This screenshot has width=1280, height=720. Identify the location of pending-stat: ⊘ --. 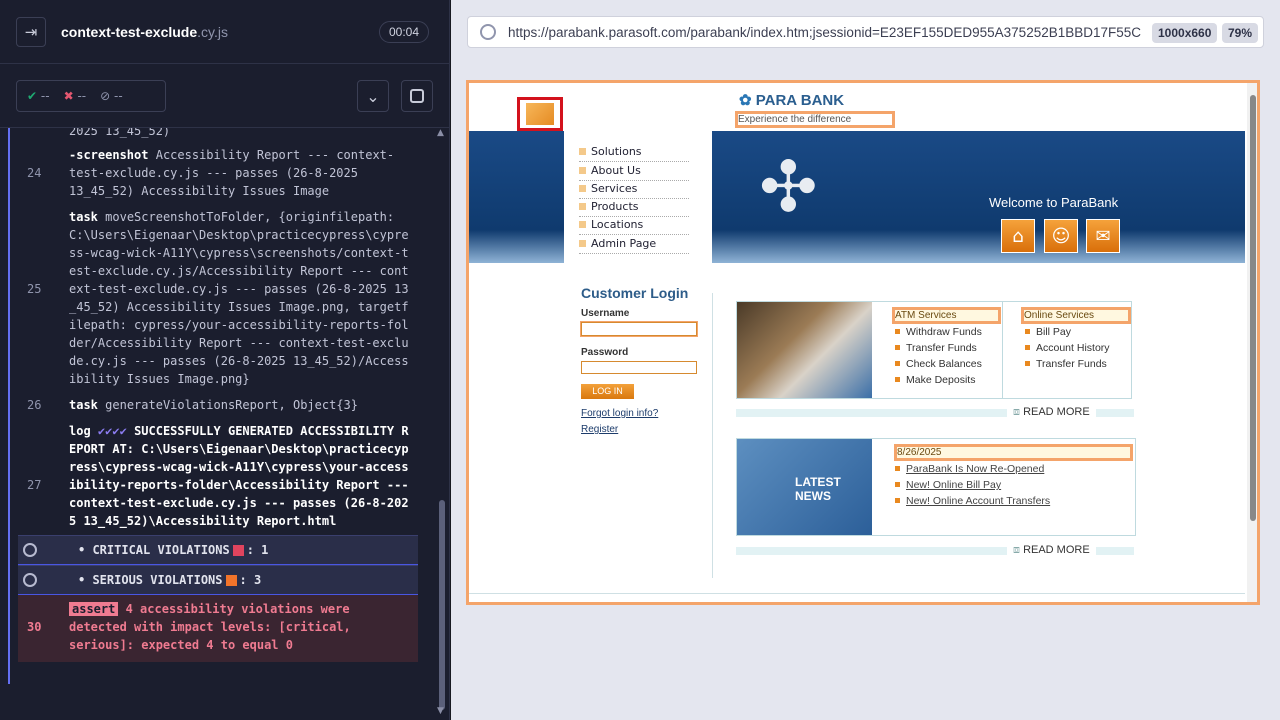
(111, 96).